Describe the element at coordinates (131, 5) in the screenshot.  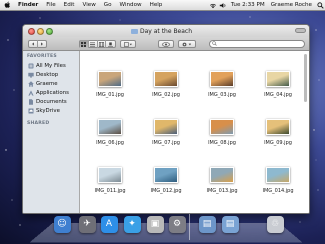
I see `menu-window: Window` at that location.